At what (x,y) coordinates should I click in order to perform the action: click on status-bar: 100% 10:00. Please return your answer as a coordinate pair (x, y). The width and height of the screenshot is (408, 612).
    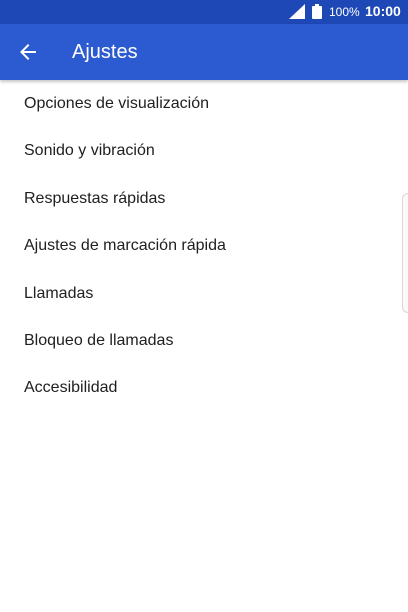
    Looking at the image, I should click on (204, 12).